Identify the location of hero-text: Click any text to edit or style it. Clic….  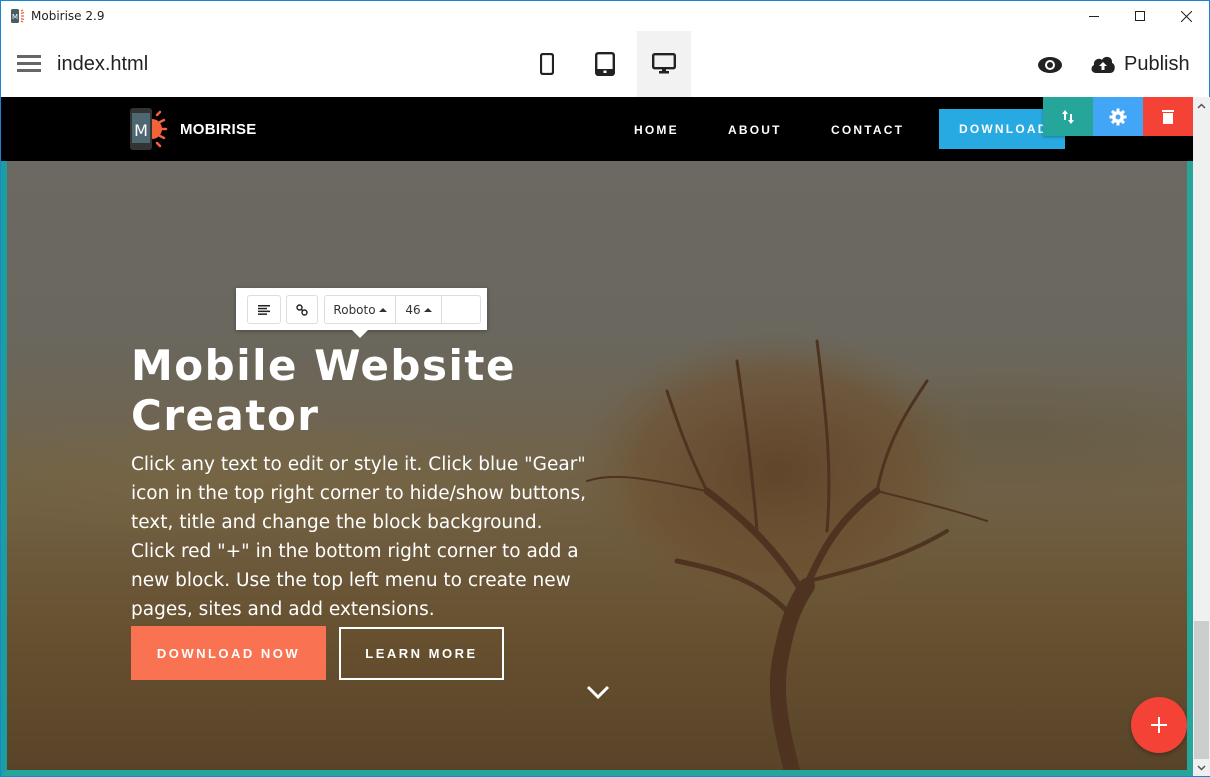
(361, 537).